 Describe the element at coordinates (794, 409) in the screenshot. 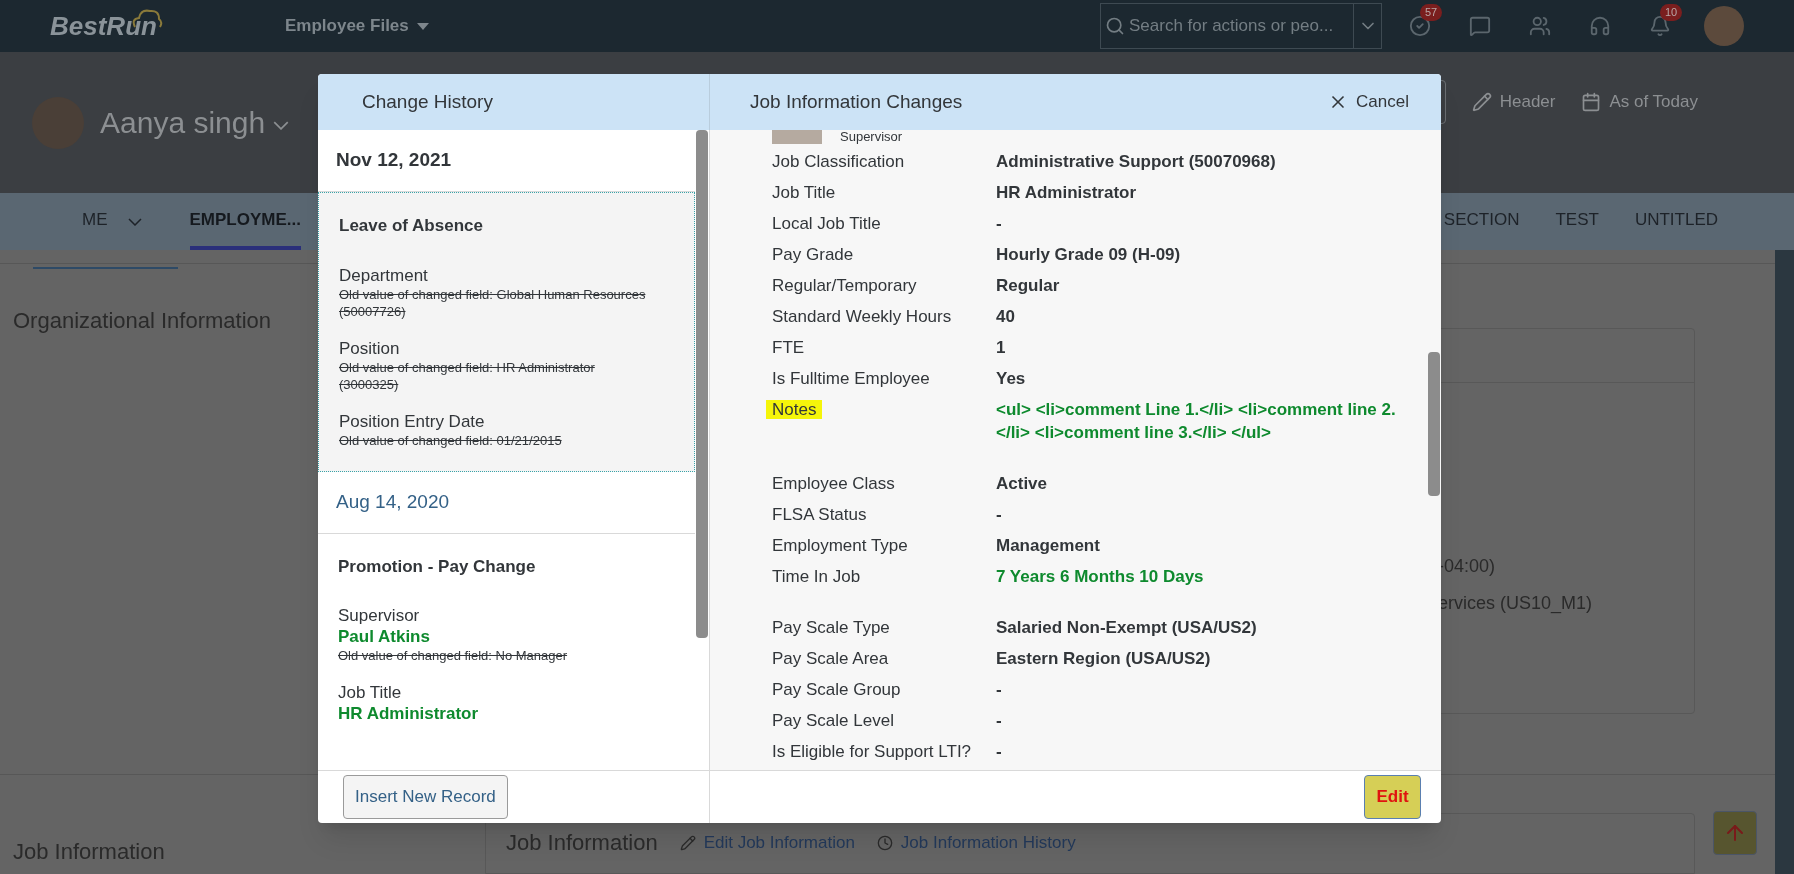

I see `highlighted-field-label: Notes` at that location.